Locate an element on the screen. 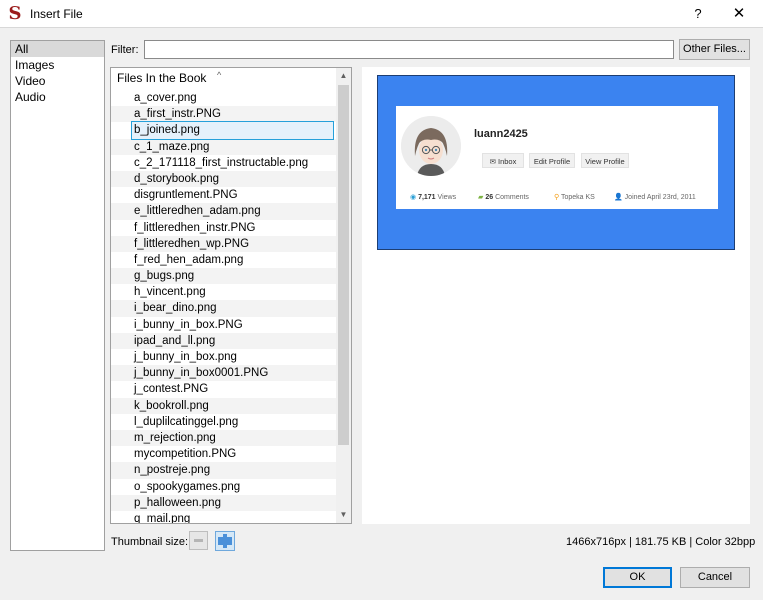  file-list-item: i_bunny_in_box.PNG is located at coordinates (223, 325).